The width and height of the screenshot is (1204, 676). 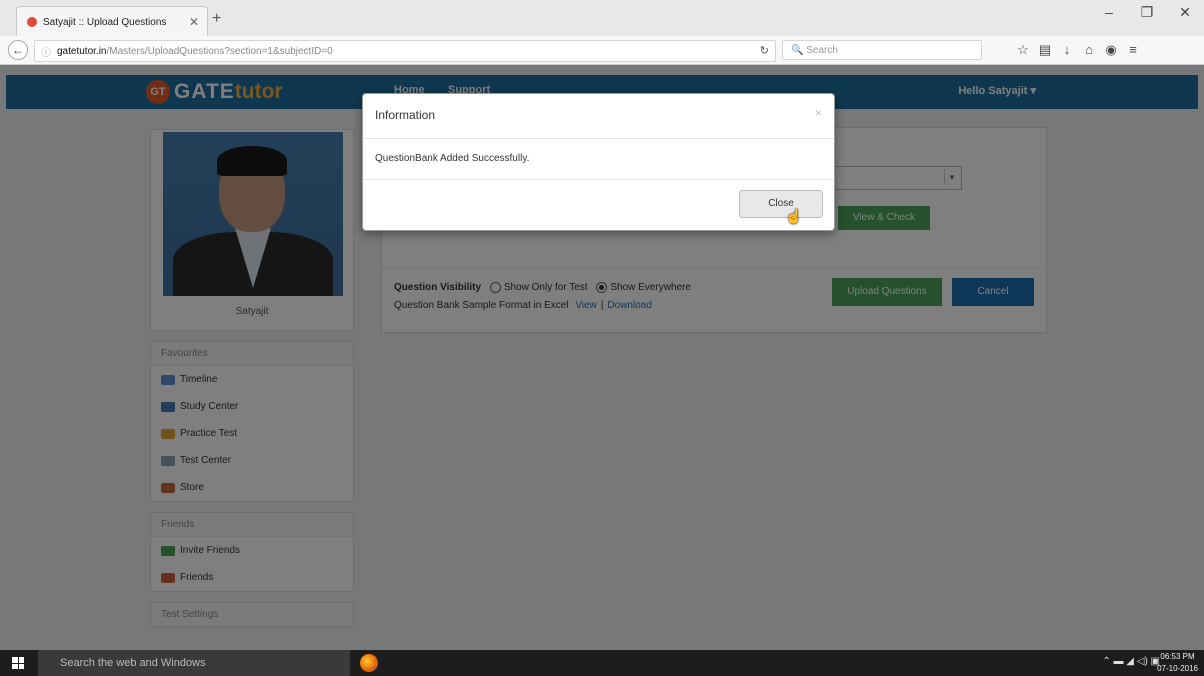 I want to click on info-icon: ⓘ, so click(x=46, y=51).